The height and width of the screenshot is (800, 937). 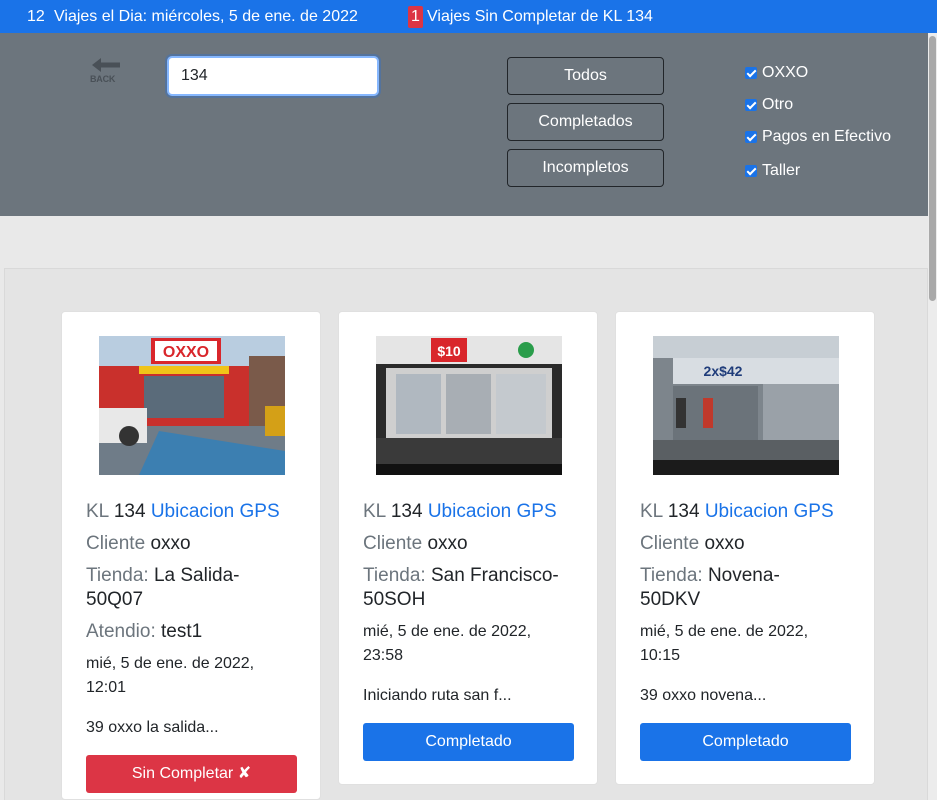 I want to click on checkbox-label: Taller, so click(x=781, y=170).